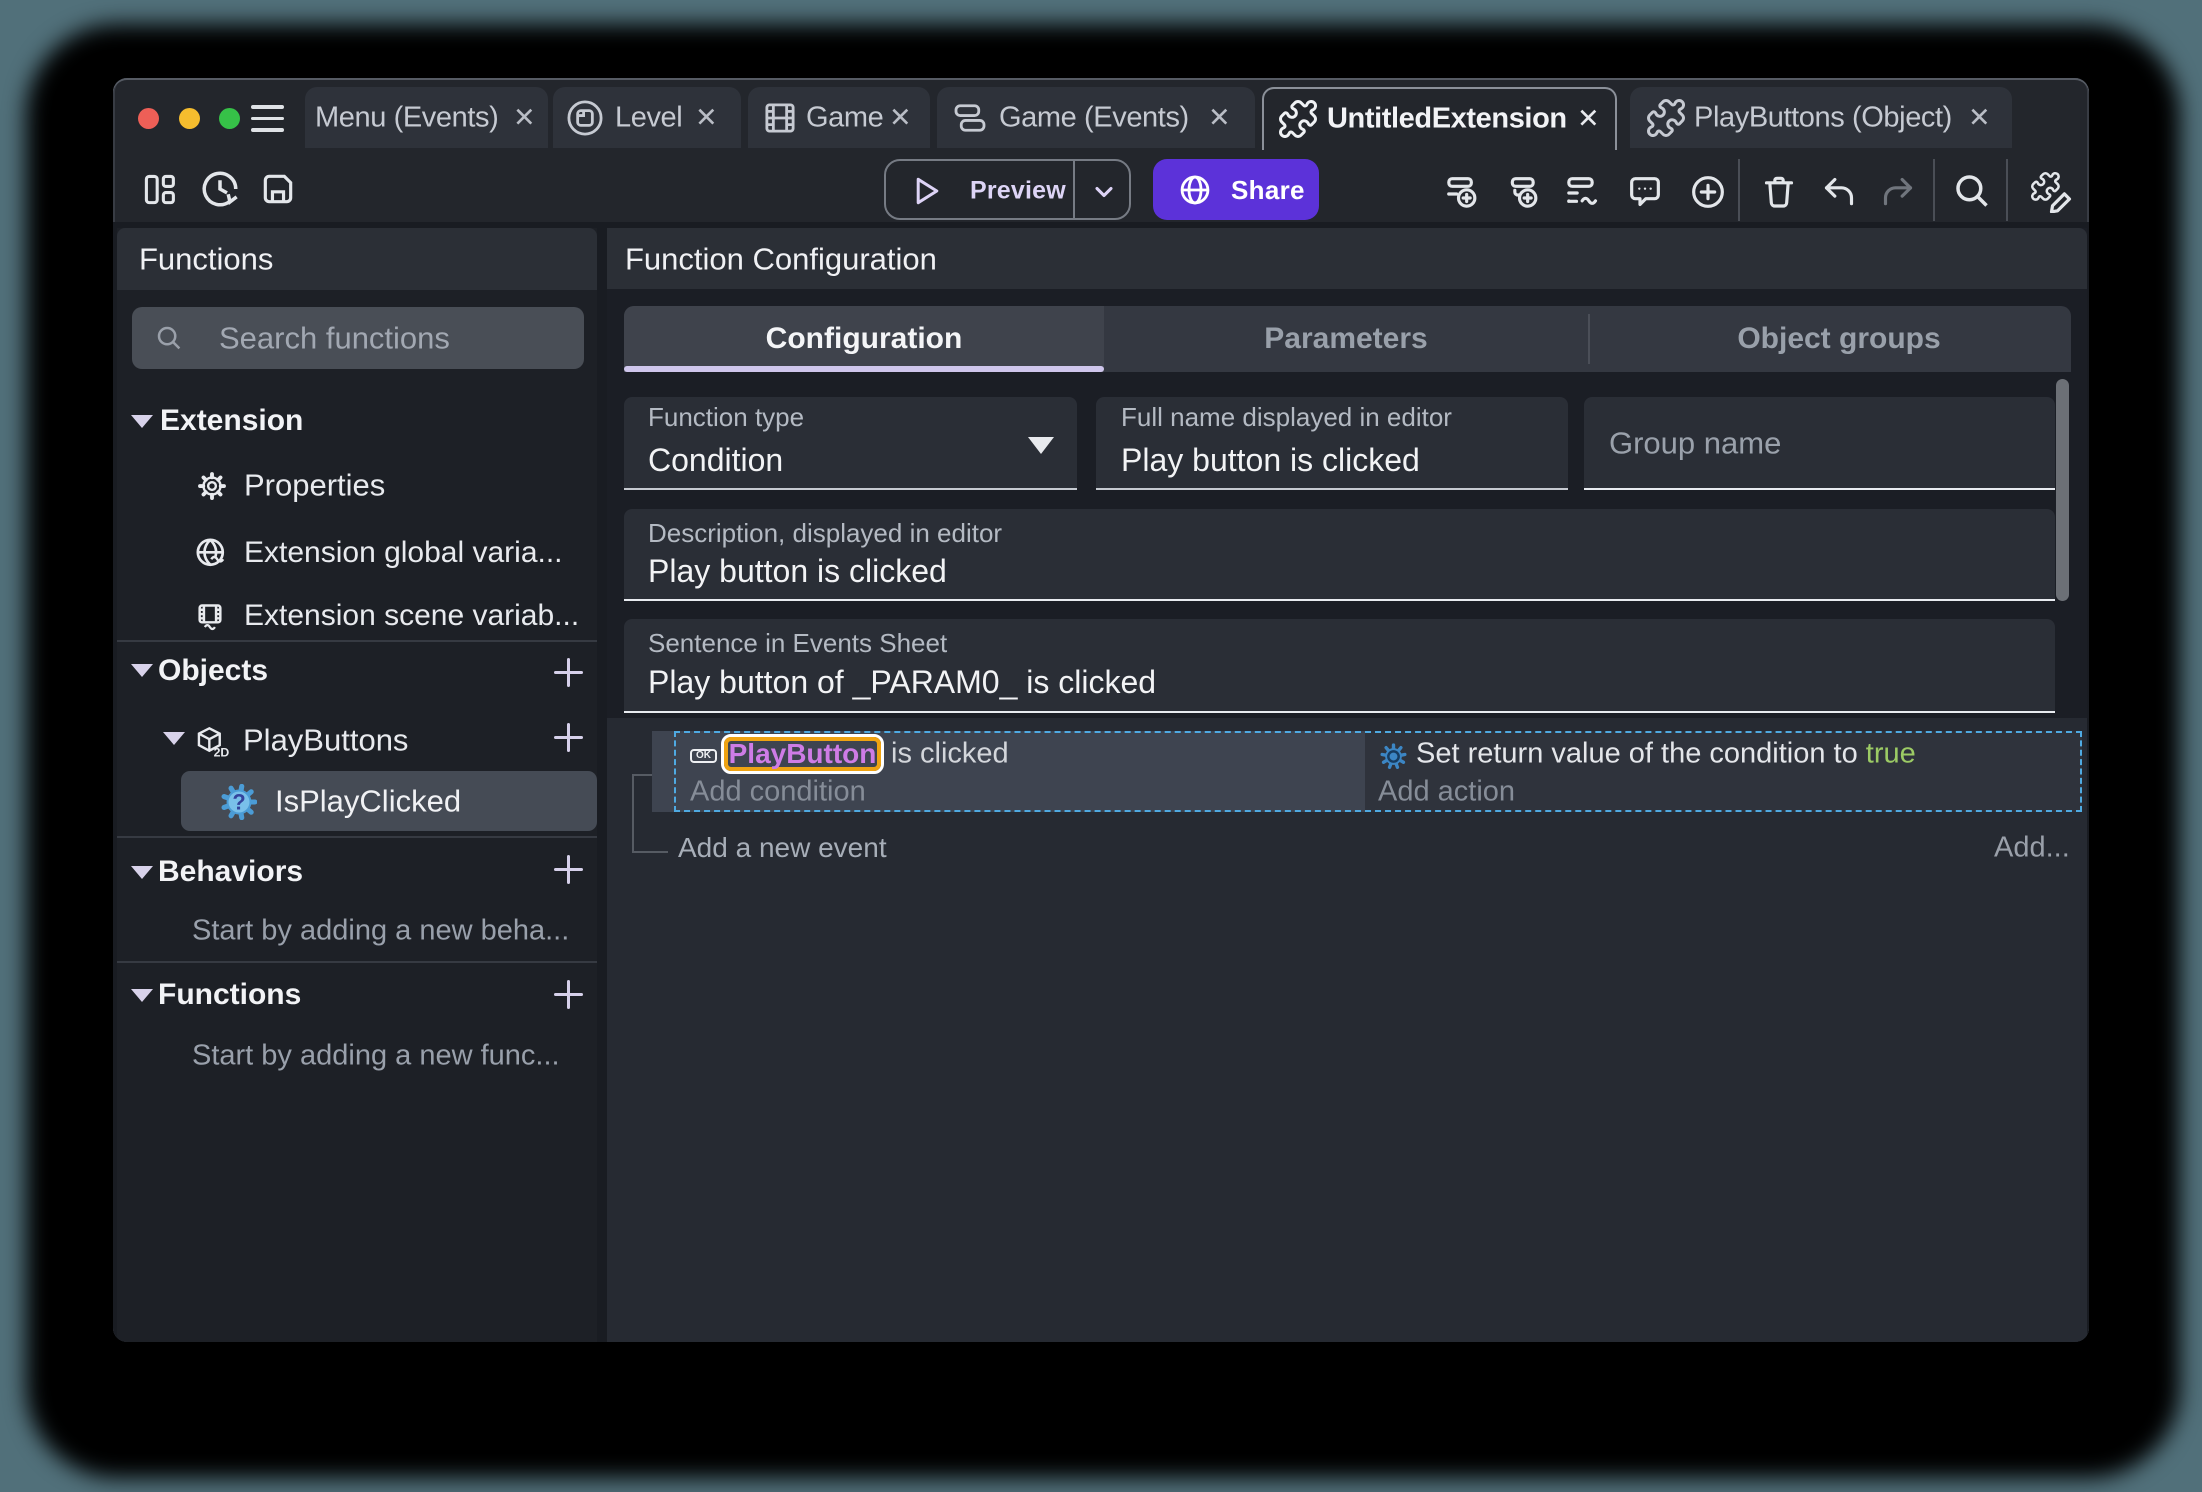 This screenshot has width=2202, height=1492. Describe the element at coordinates (222, 752) in the screenshot. I see `svg-text: 2D` at that location.